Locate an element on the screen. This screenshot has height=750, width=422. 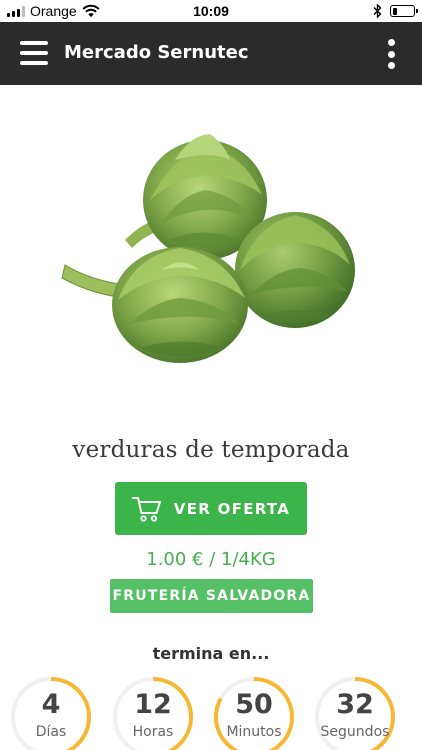
countdown-3: 32 Segundos is located at coordinates (355, 712).